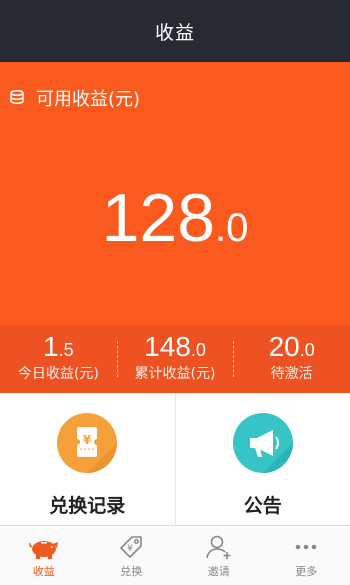 This screenshot has width=350, height=585. What do you see at coordinates (17, 97) in the screenshot?
I see `coin-stack-icon` at bounding box center [17, 97].